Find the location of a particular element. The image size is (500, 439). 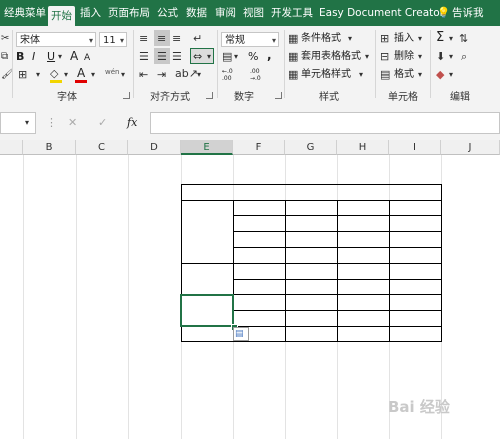

font-color-button: A is located at coordinates (81, 73).